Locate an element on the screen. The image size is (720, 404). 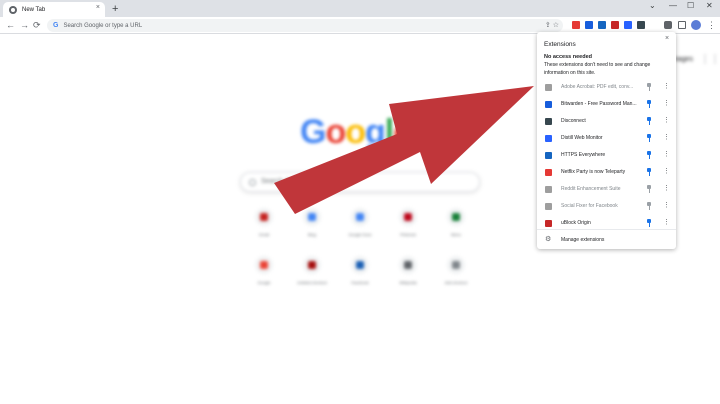
tab-new-tab: New Tab × is located at coordinates (54, 9).